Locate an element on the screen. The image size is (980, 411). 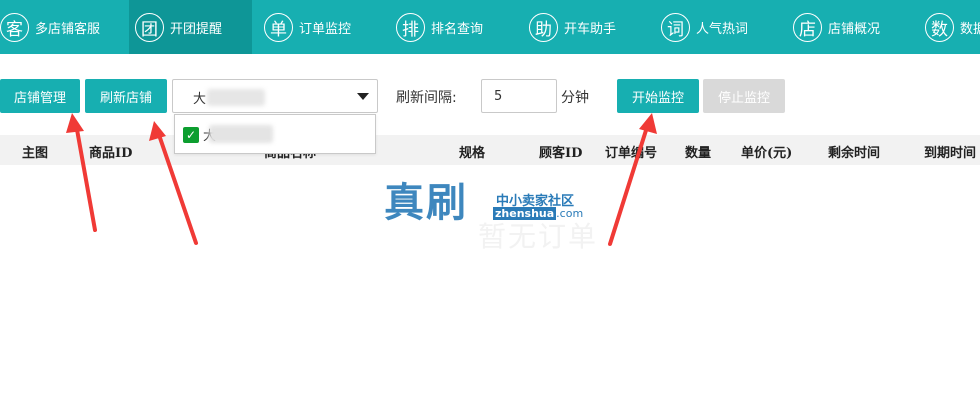
arrow-to-refresh-shop-icon is located at coordinates (173, 183).